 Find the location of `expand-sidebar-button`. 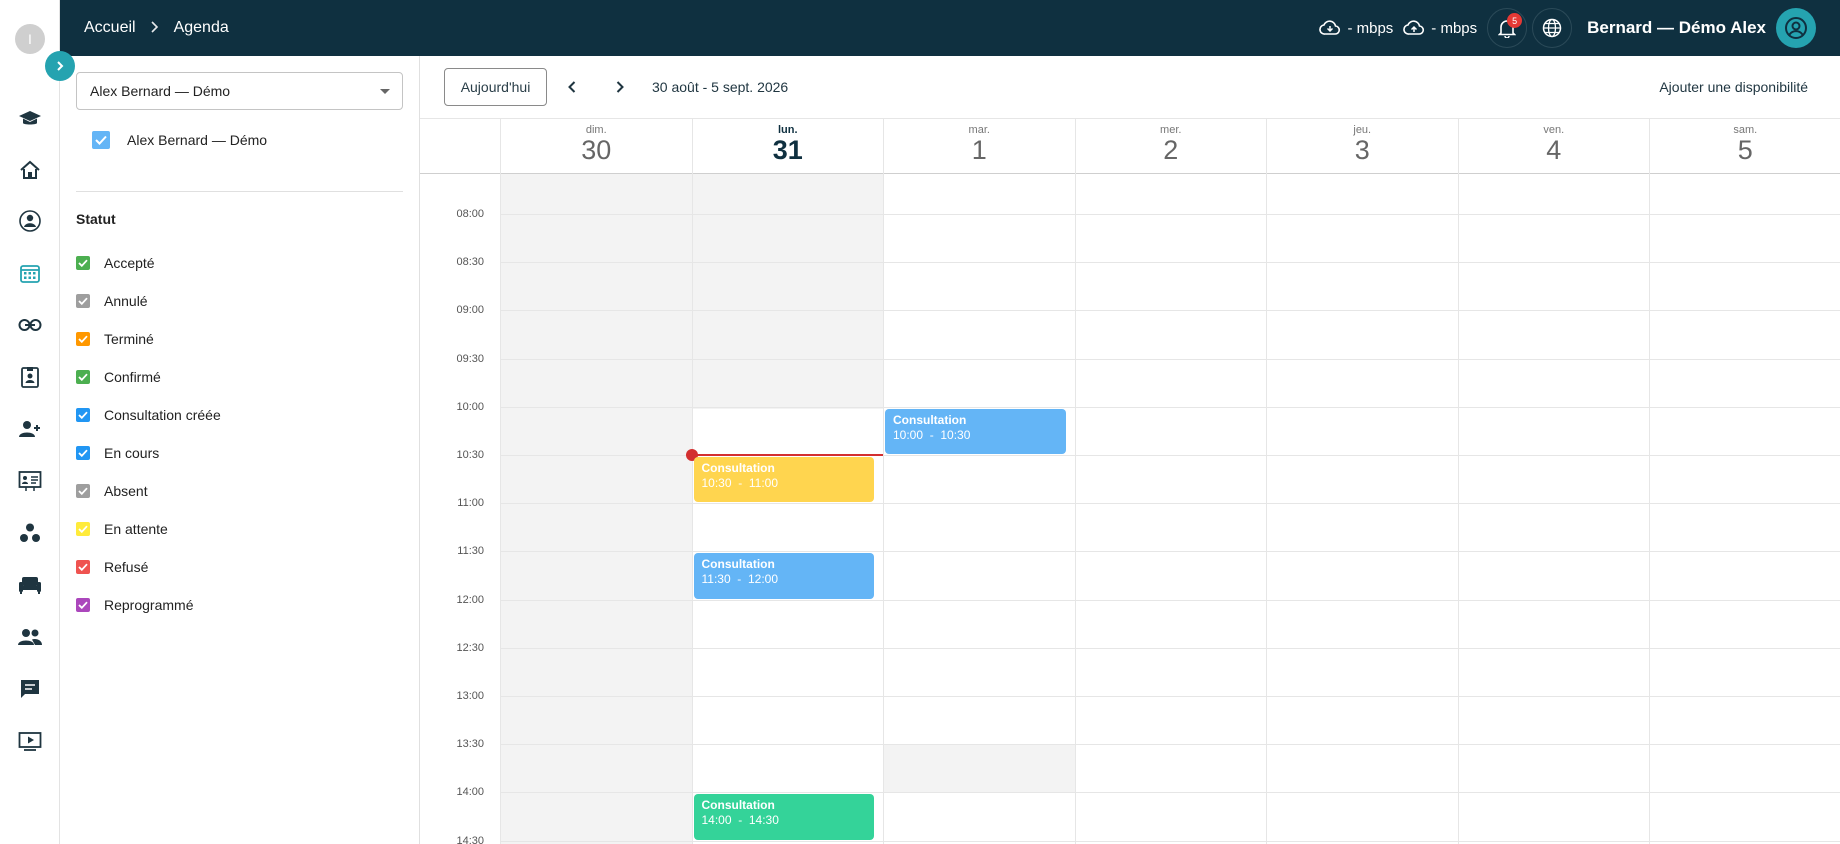

expand-sidebar-button is located at coordinates (60, 66).